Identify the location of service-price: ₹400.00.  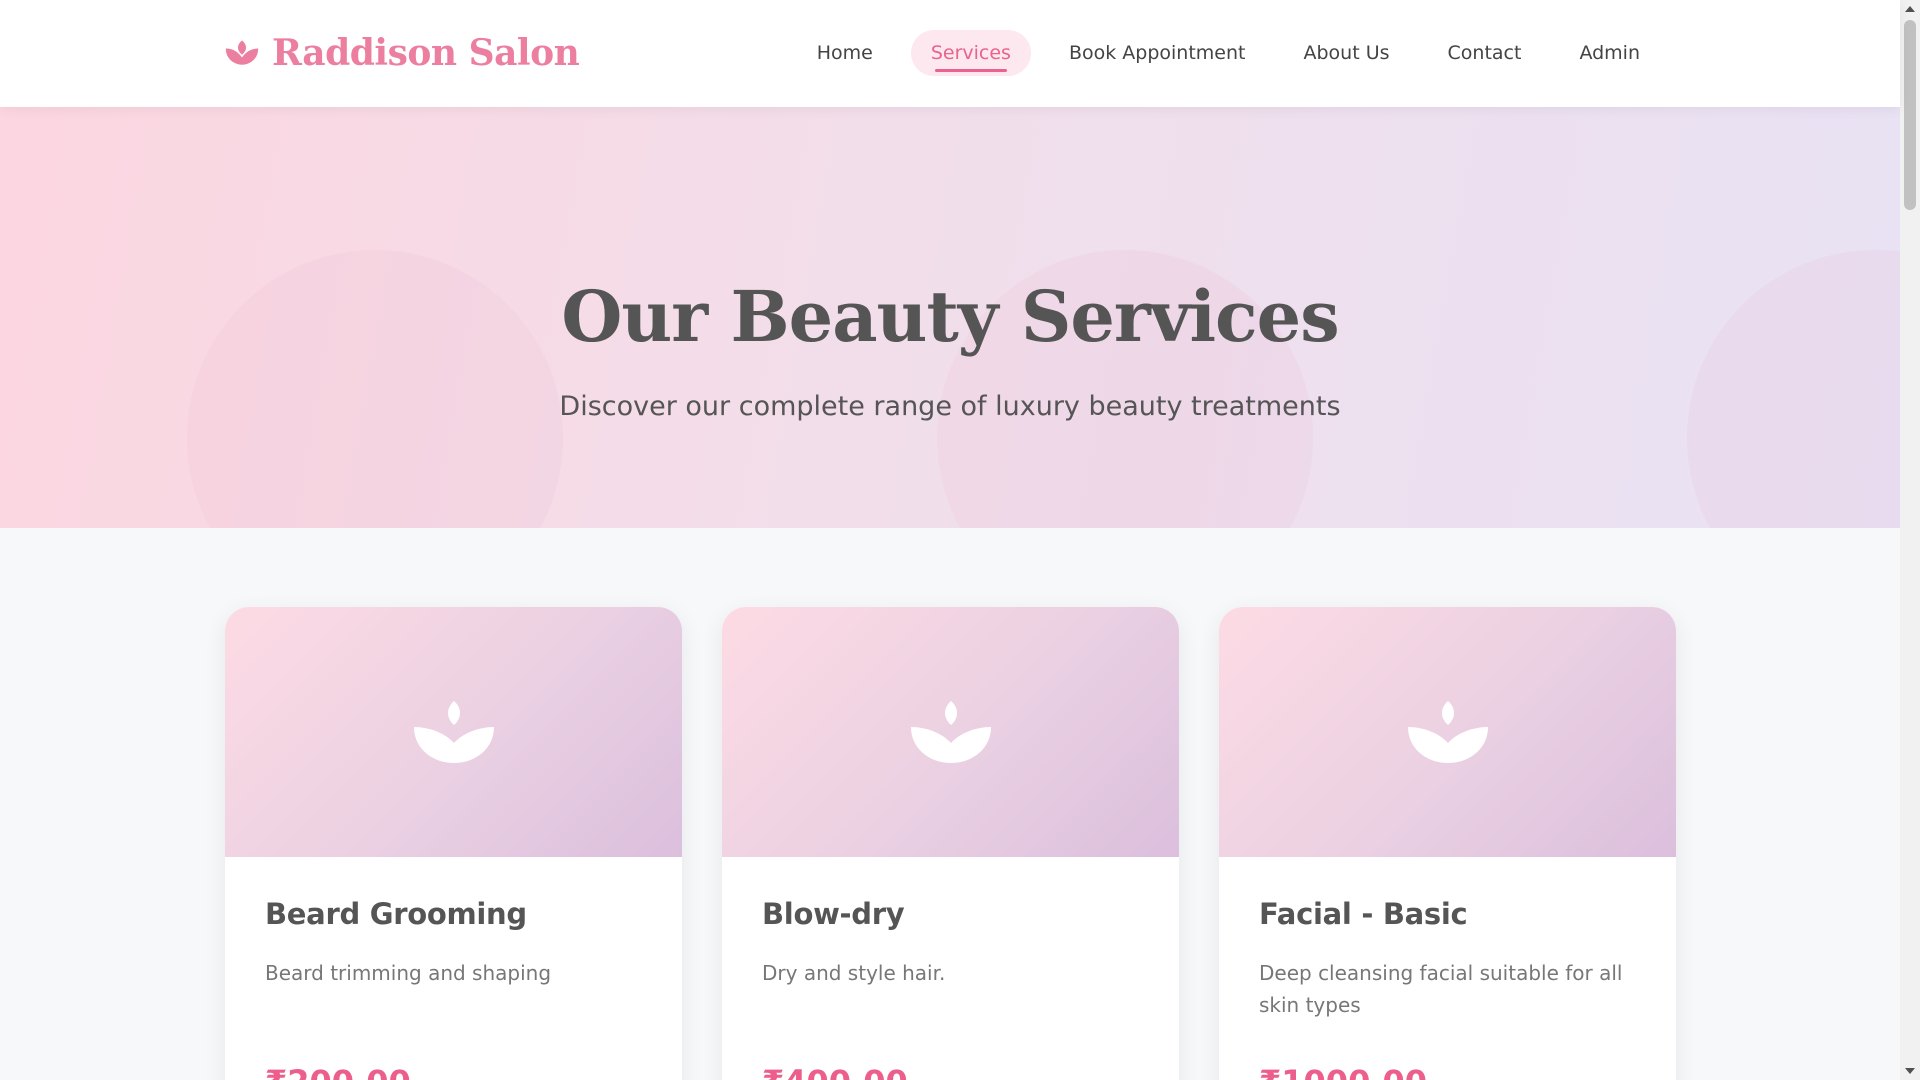
(950, 1071).